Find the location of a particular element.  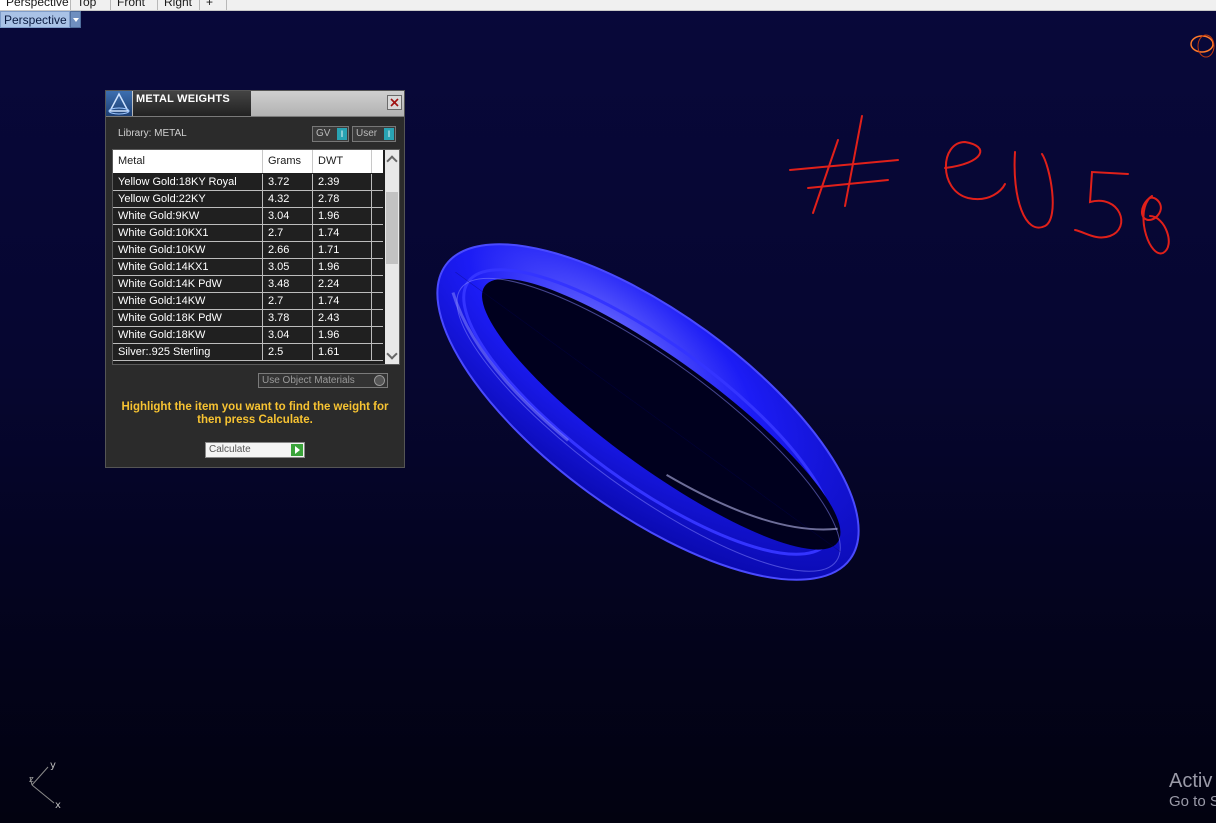

cell-metal: White Gold:9KW is located at coordinates (188, 216).